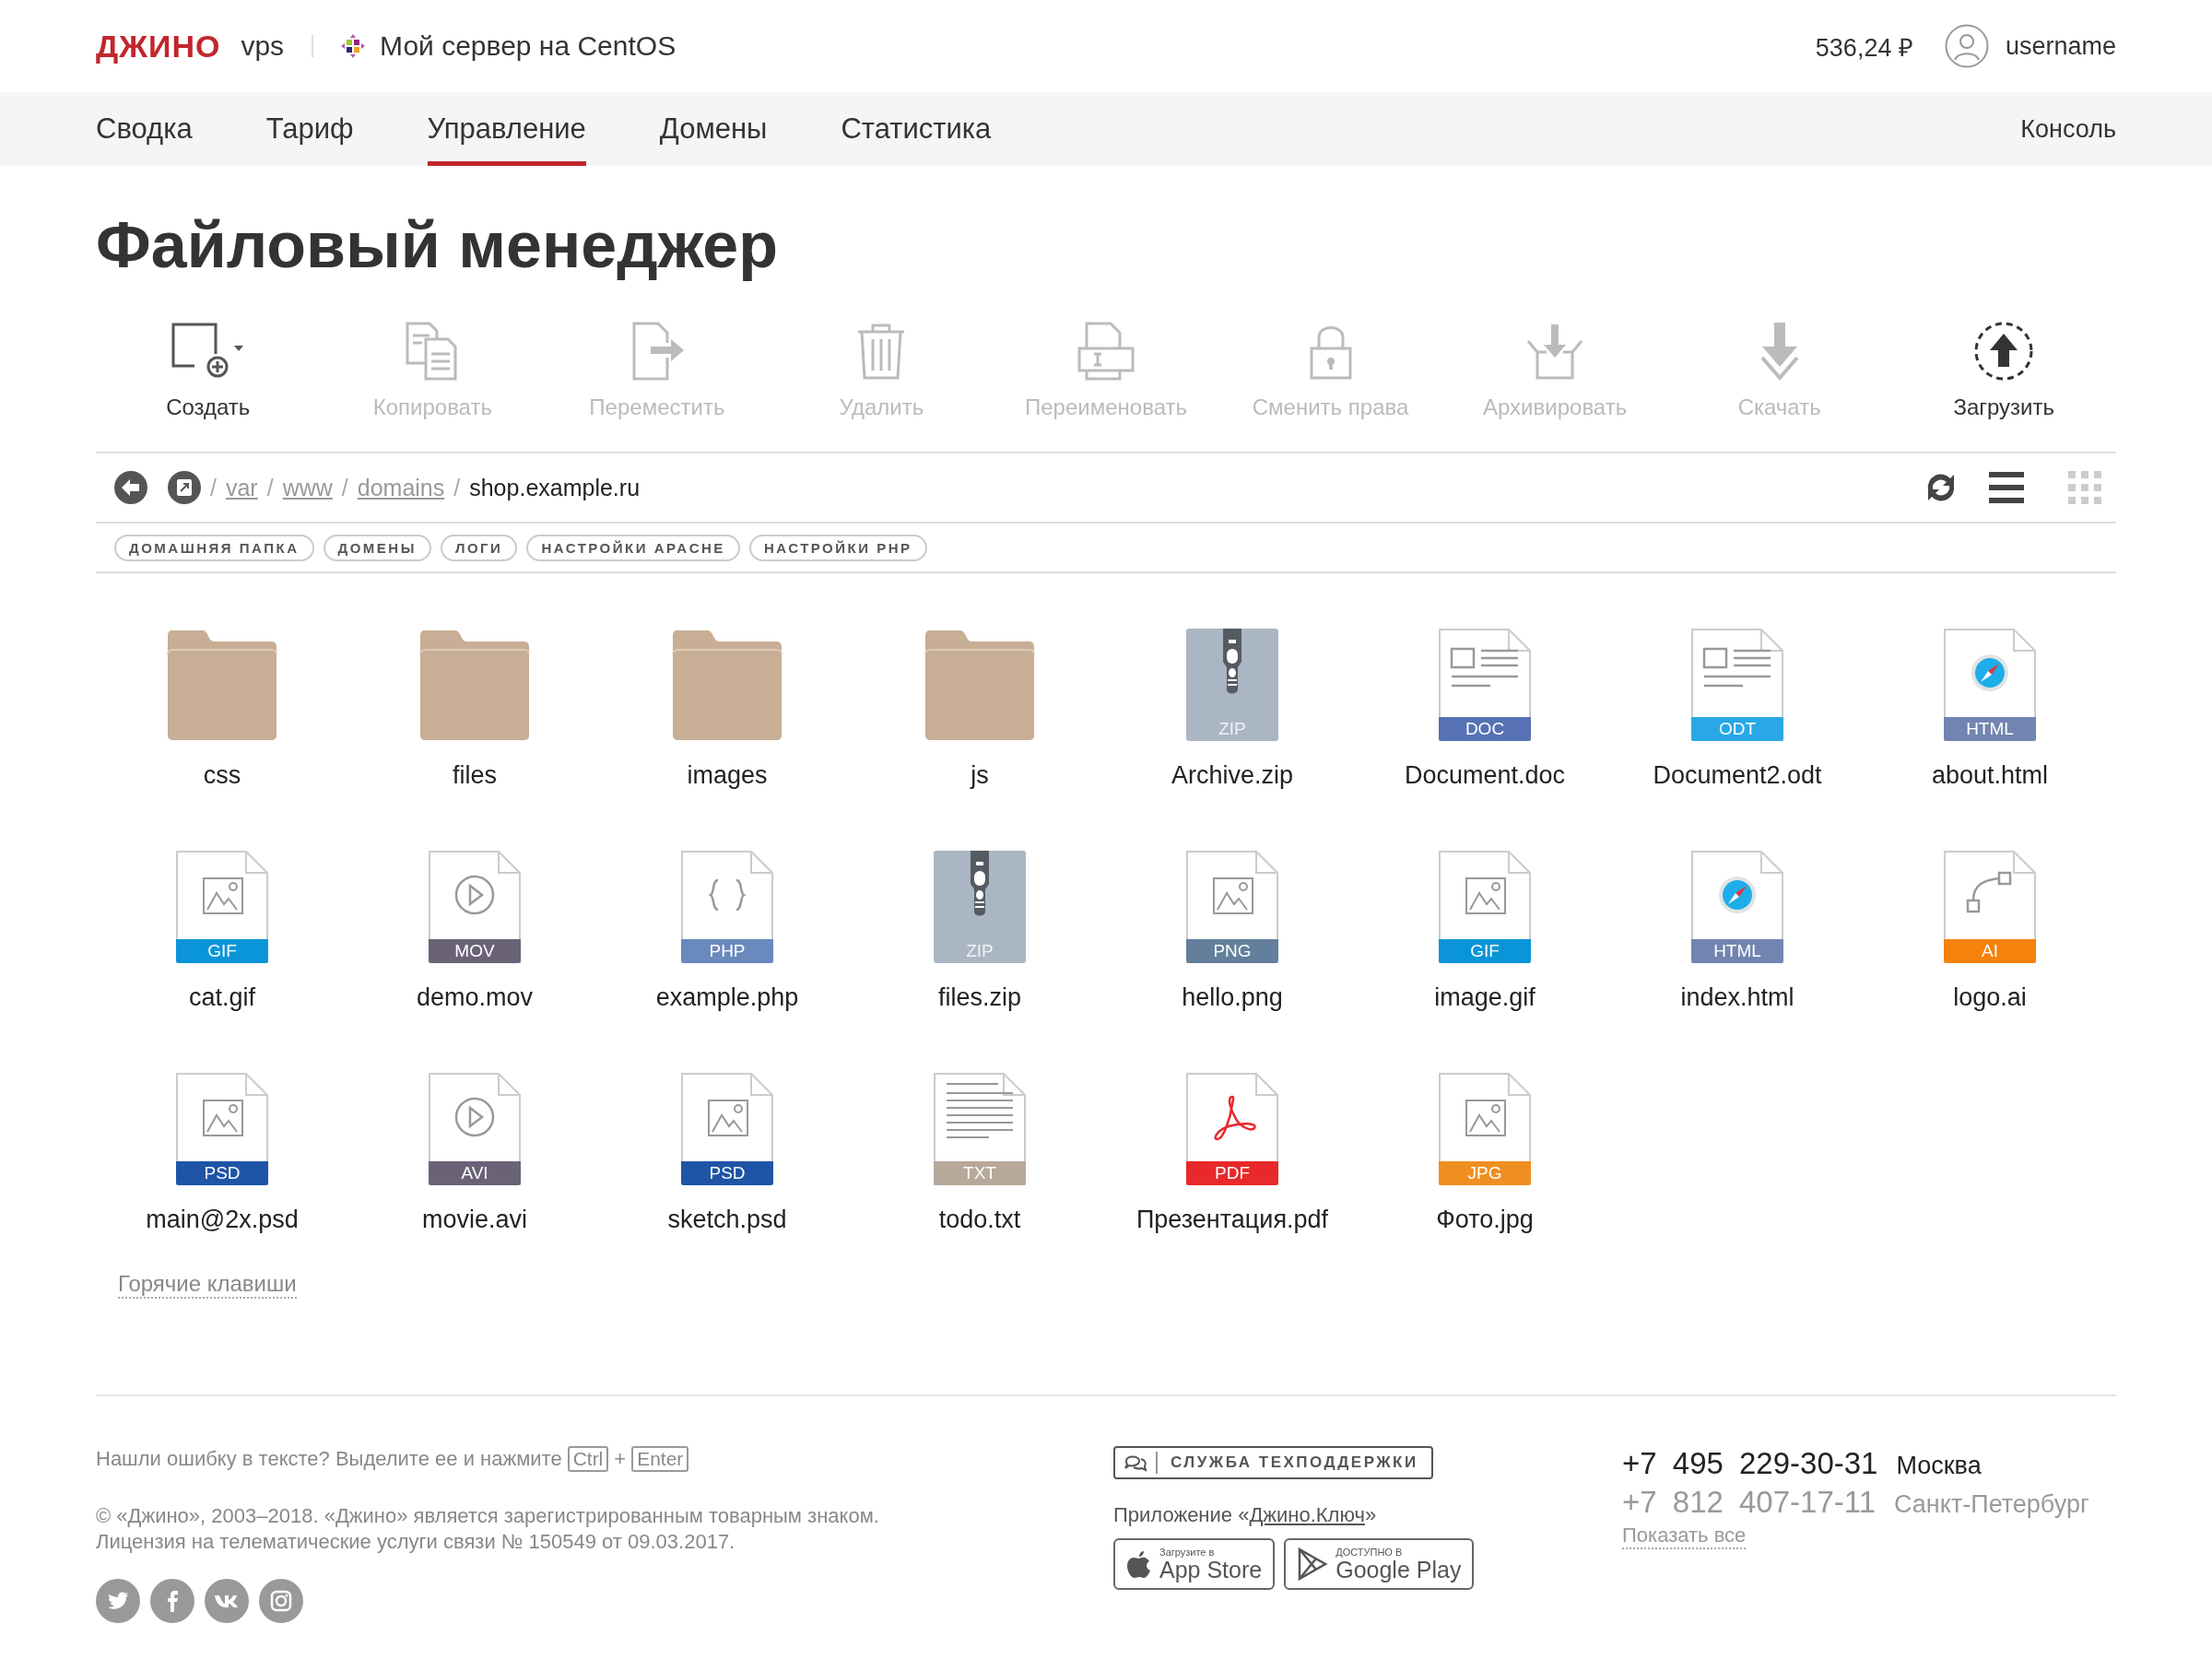 Image resolution: width=2212 pixels, height=1659 pixels. Describe the element at coordinates (1139, 1564) in the screenshot. I see `apple-icon` at that location.